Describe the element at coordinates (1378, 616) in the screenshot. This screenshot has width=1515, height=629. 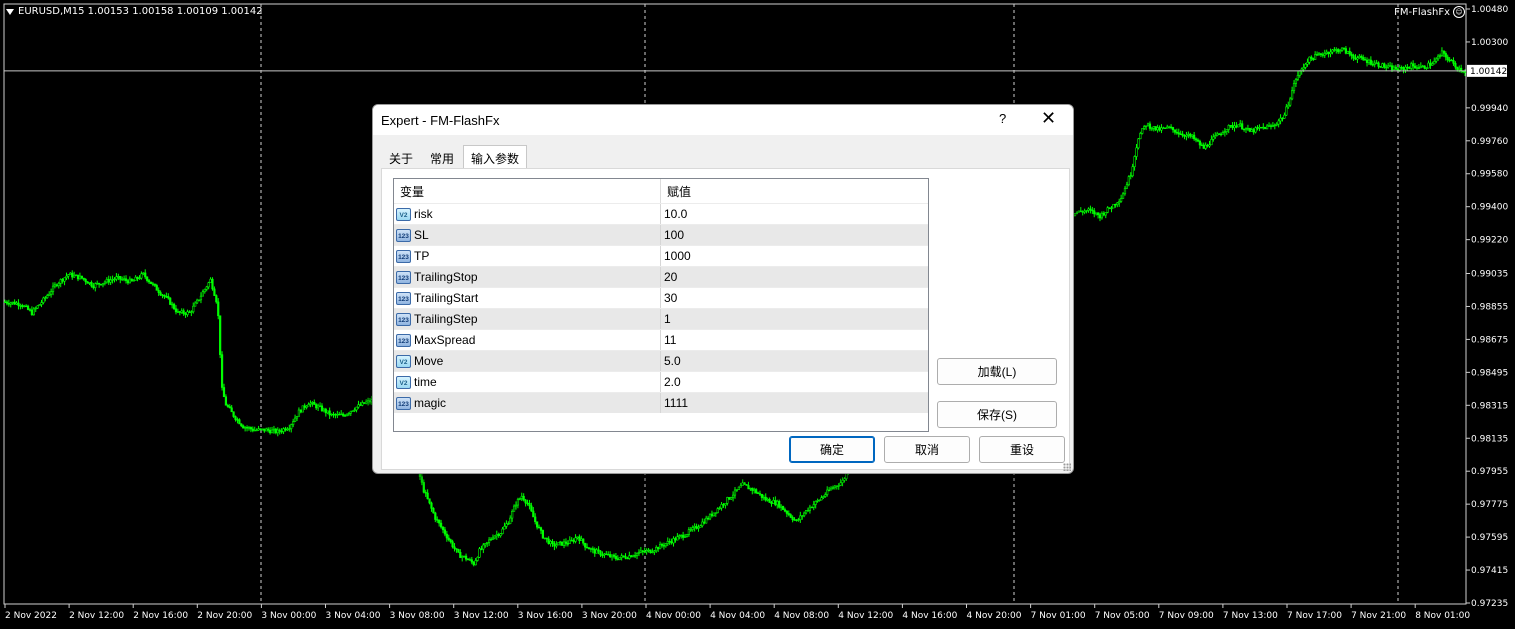
I see `time-tick-label: 7 Nov 21:00` at that location.